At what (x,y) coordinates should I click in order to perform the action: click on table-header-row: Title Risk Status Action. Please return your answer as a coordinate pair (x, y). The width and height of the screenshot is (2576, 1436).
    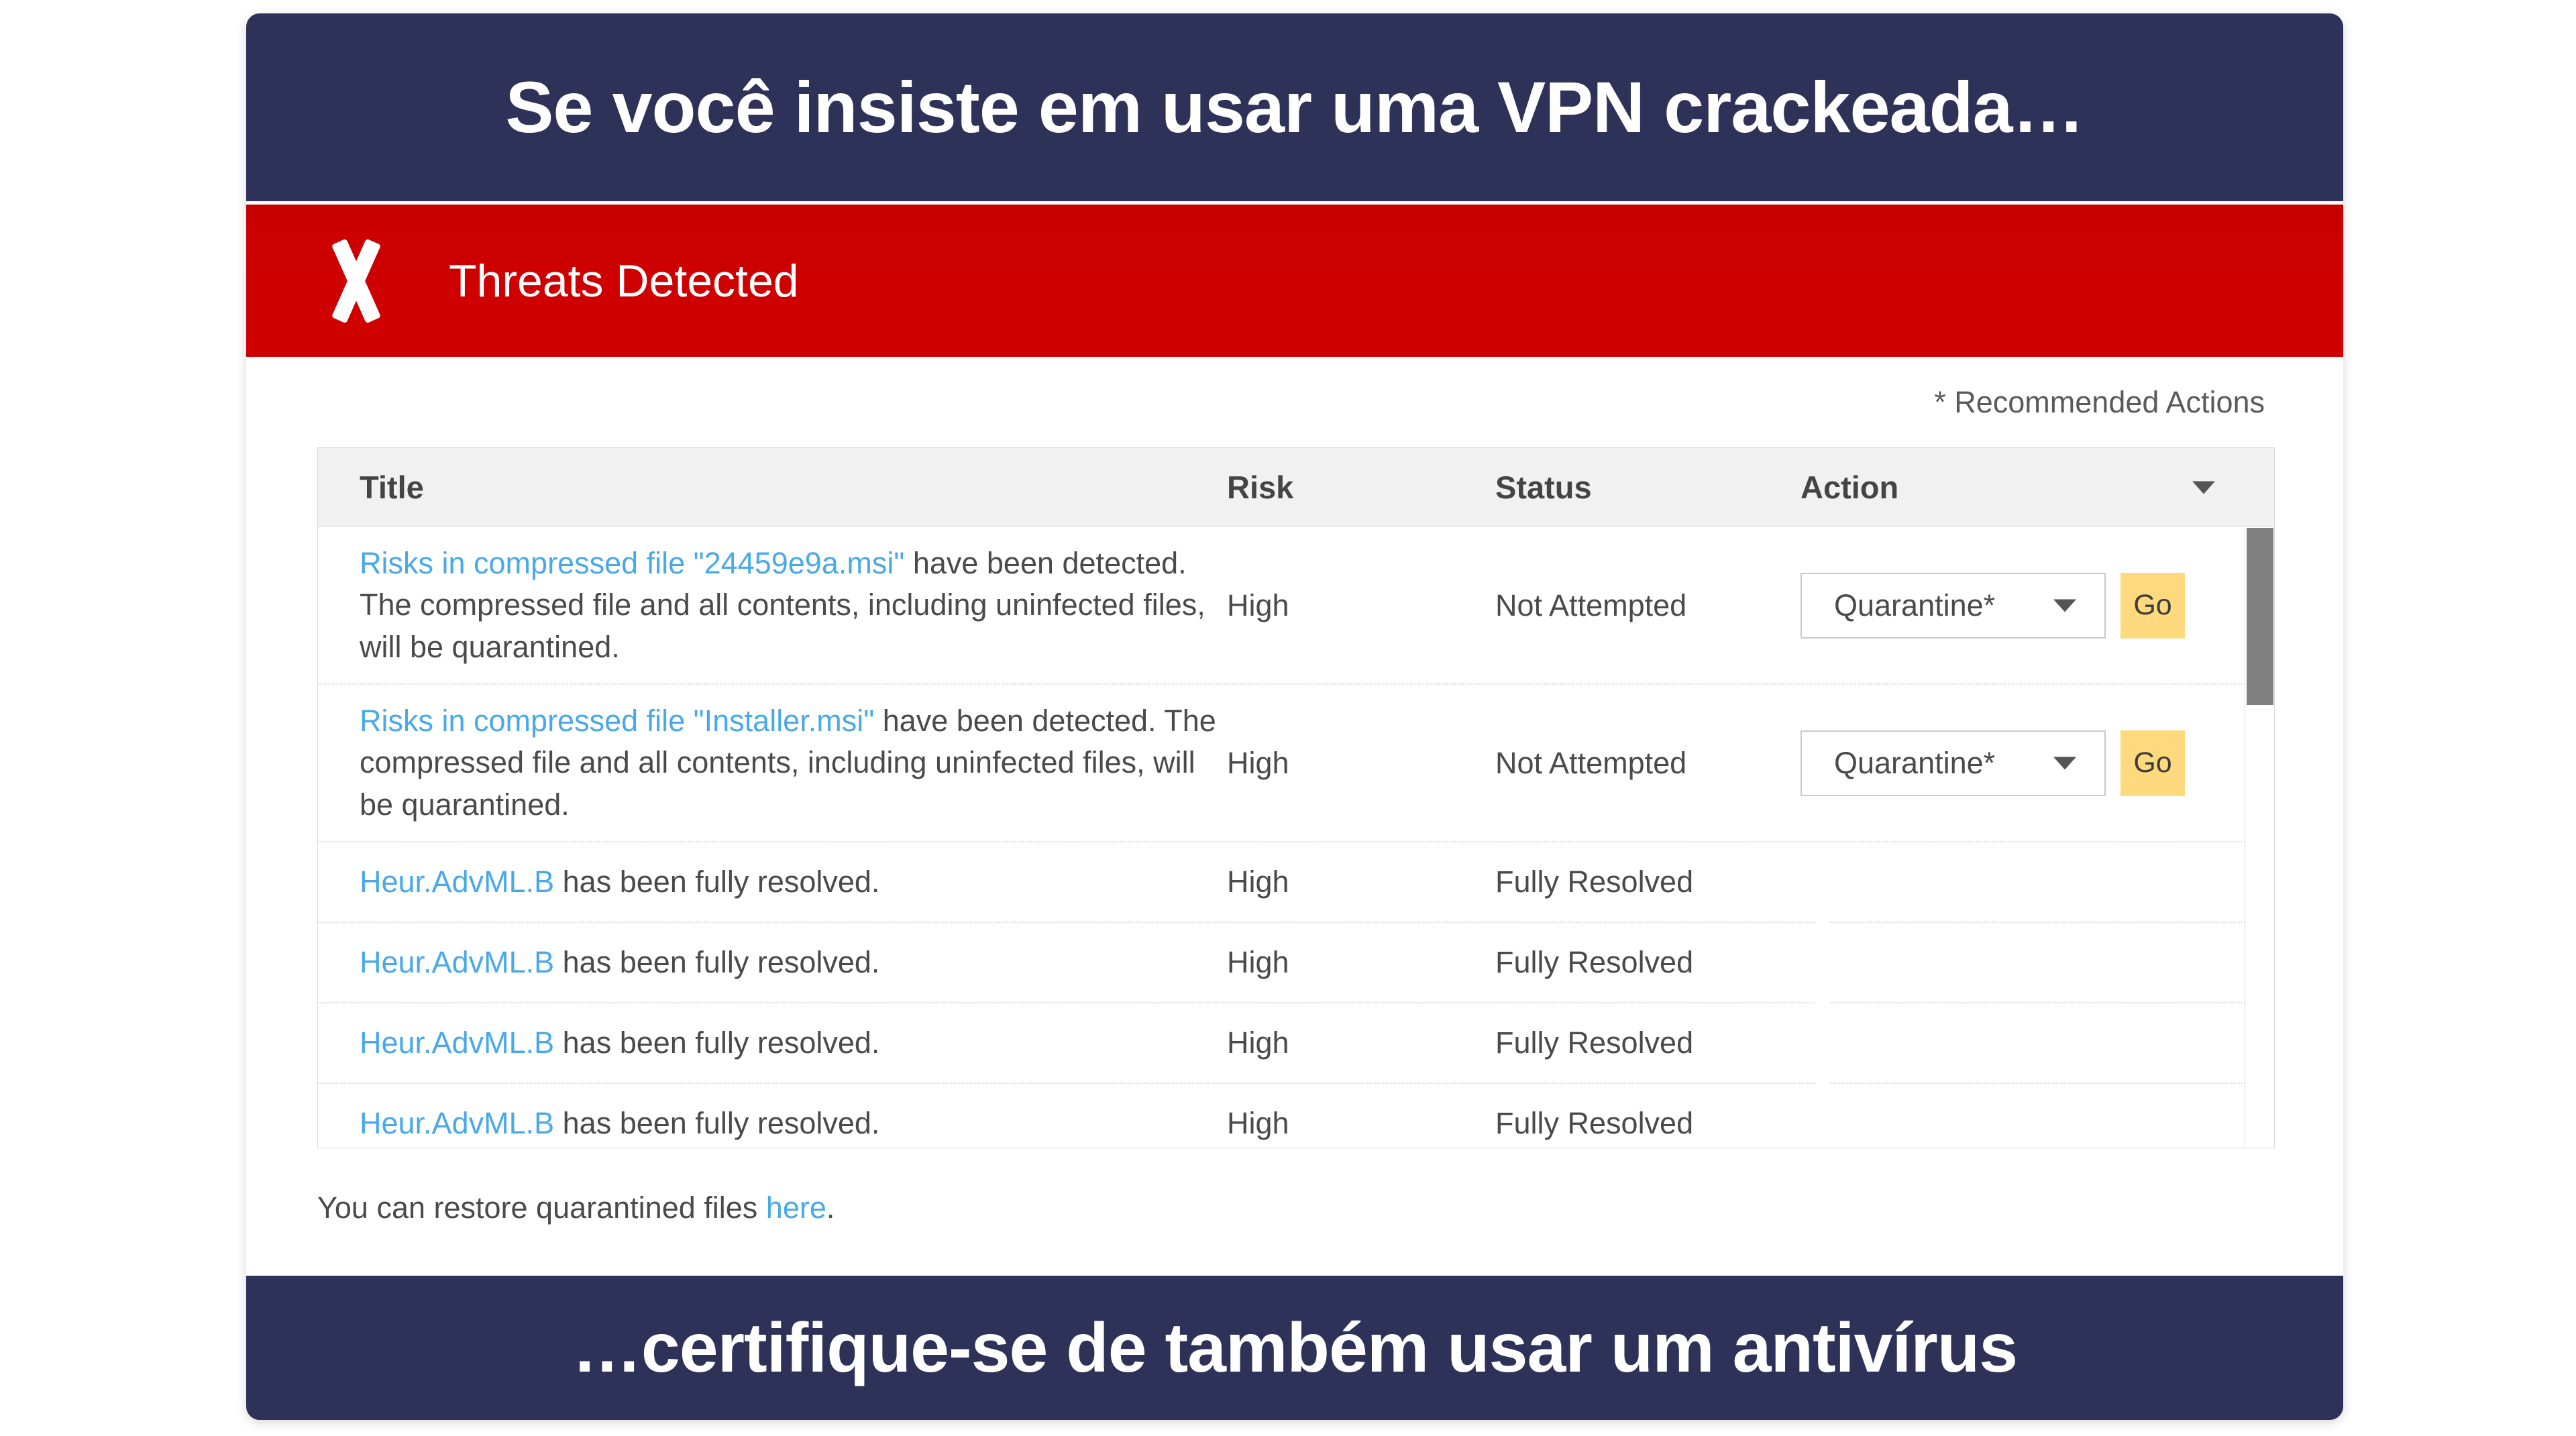
    Looking at the image, I should click on (1296, 488).